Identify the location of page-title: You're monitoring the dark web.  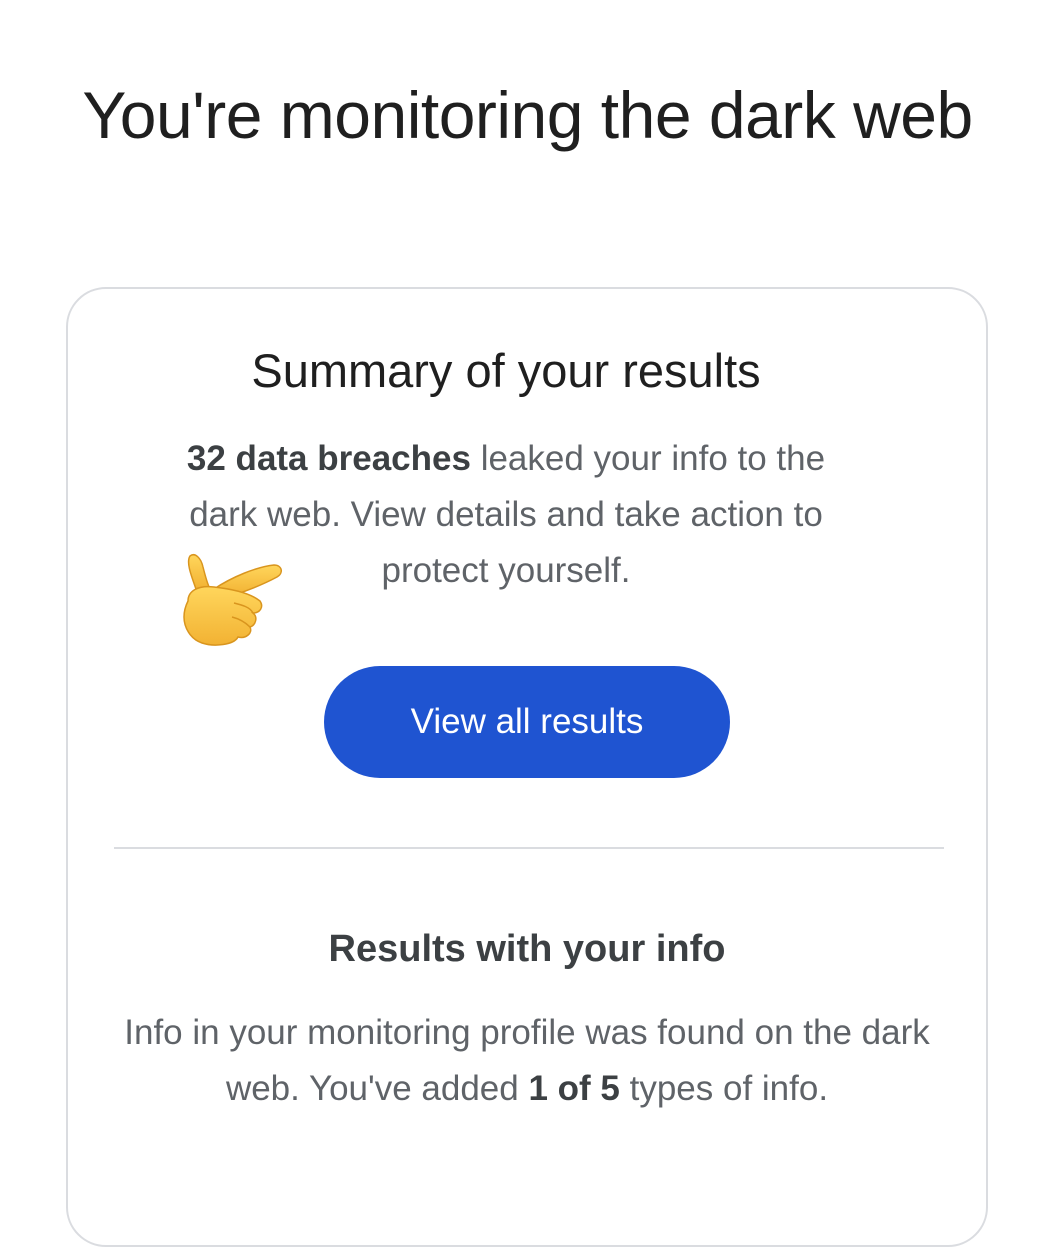
(527, 115).